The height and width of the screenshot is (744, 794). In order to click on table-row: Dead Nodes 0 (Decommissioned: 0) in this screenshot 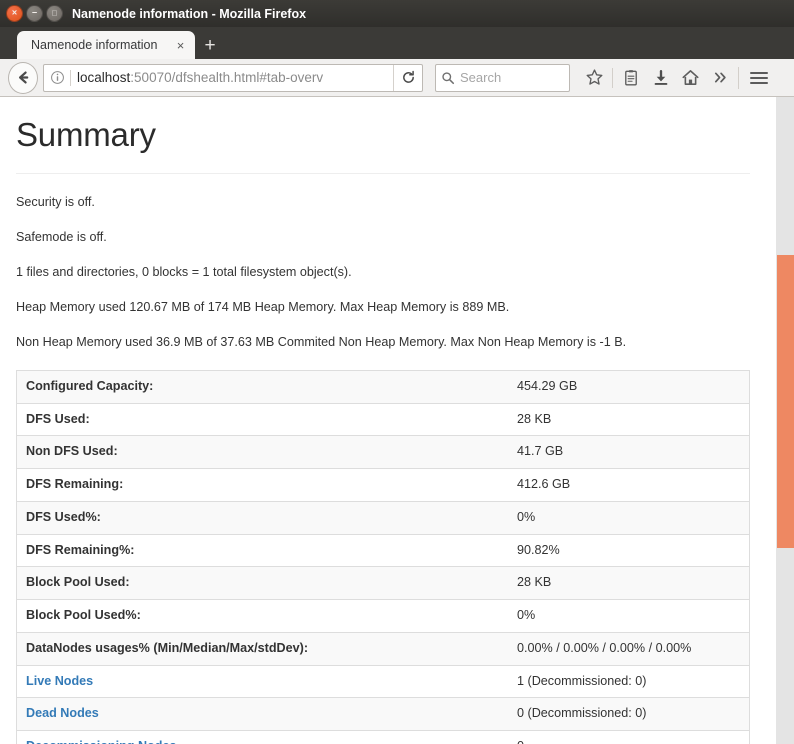, I will do `click(383, 714)`.